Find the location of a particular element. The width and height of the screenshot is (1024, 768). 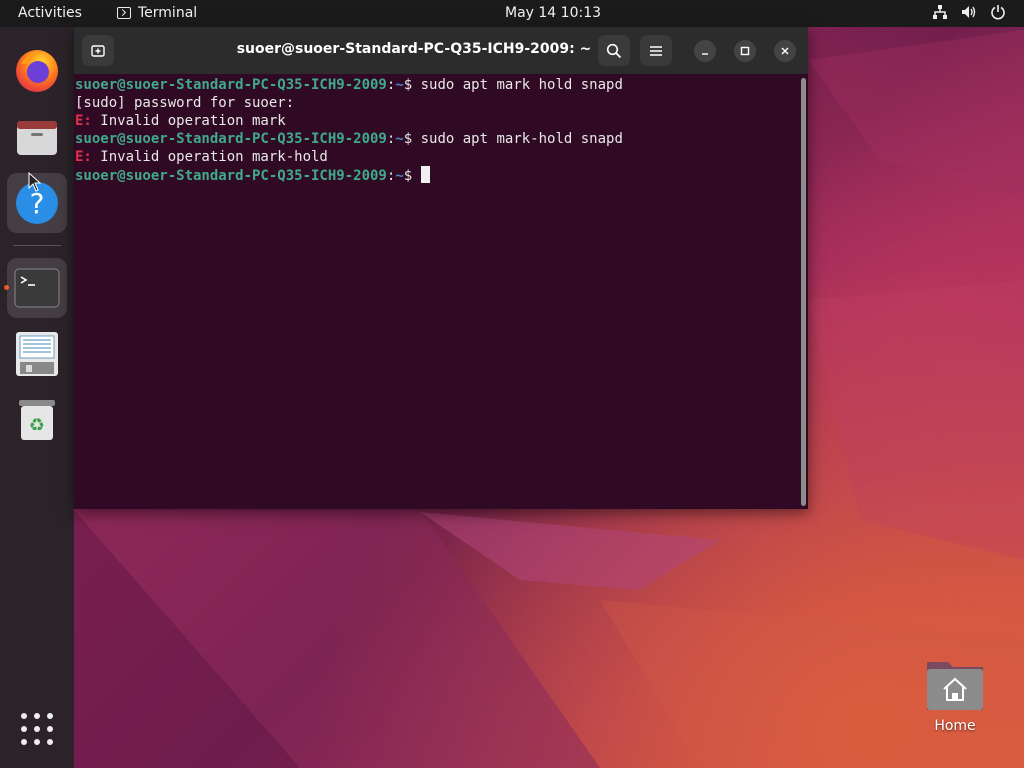

terminal-line: E: Invalid operation mark-hold is located at coordinates (201, 157).